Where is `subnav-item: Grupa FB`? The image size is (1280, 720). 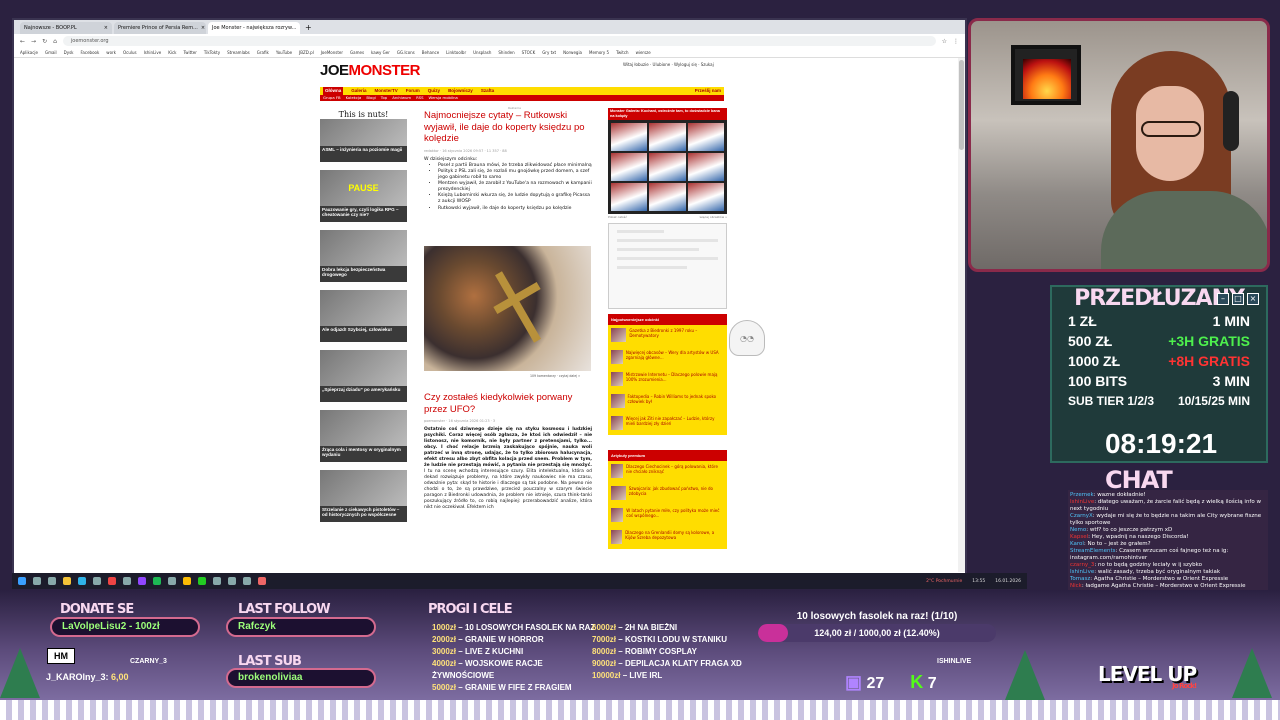
subnav-item: Grupa FB is located at coordinates (332, 98).